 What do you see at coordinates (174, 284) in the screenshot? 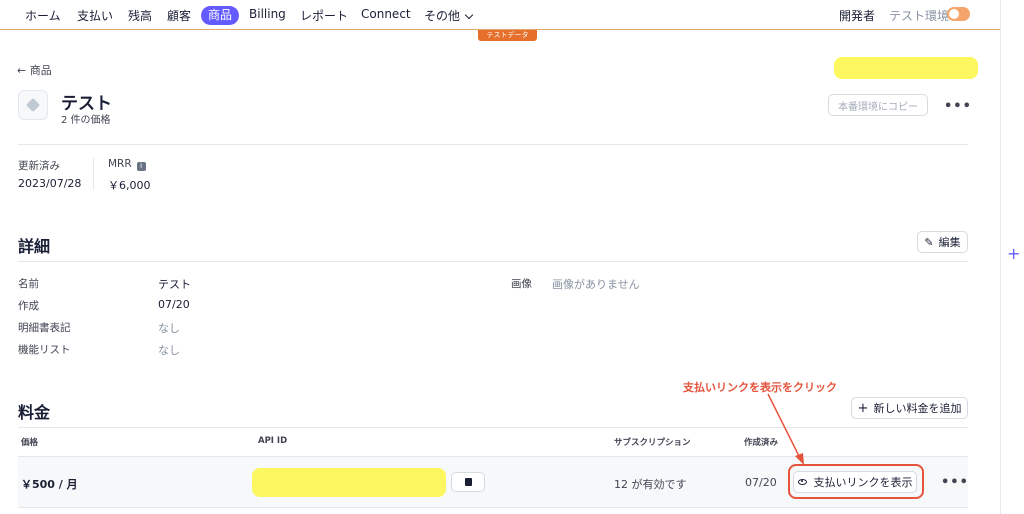
I see `detail-value-name: テスト` at bounding box center [174, 284].